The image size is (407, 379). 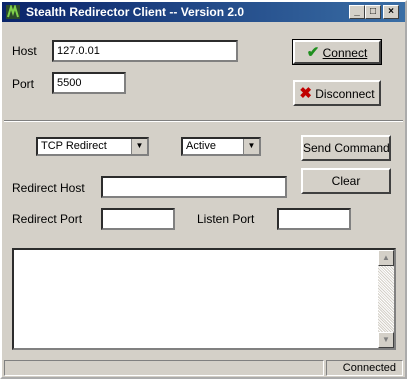 What do you see at coordinates (386, 340) in the screenshot?
I see `scroll-down-icon: ▼` at bounding box center [386, 340].